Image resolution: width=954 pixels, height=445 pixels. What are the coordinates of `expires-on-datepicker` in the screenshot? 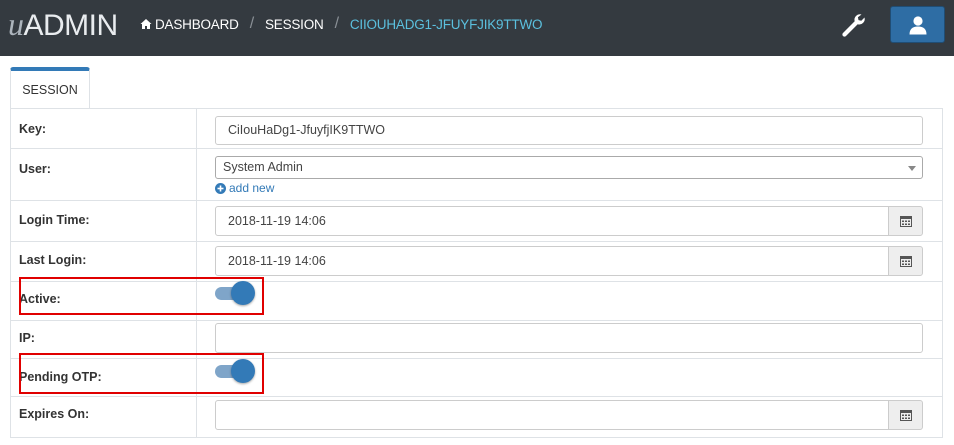 It's located at (569, 415).